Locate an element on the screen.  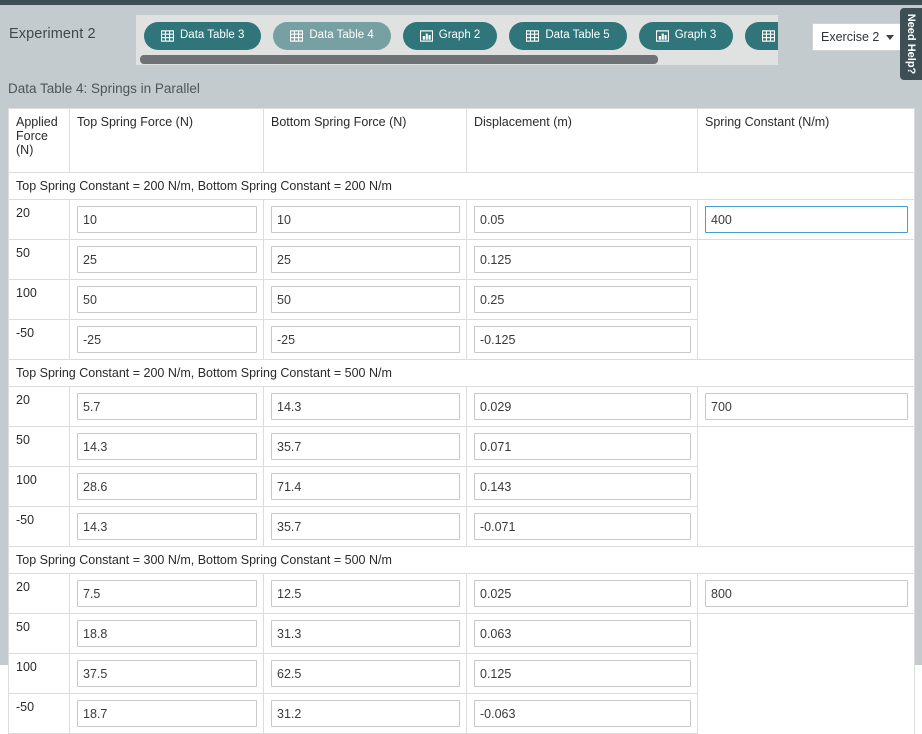
cell-applied-force: -50 is located at coordinates (39, 713).